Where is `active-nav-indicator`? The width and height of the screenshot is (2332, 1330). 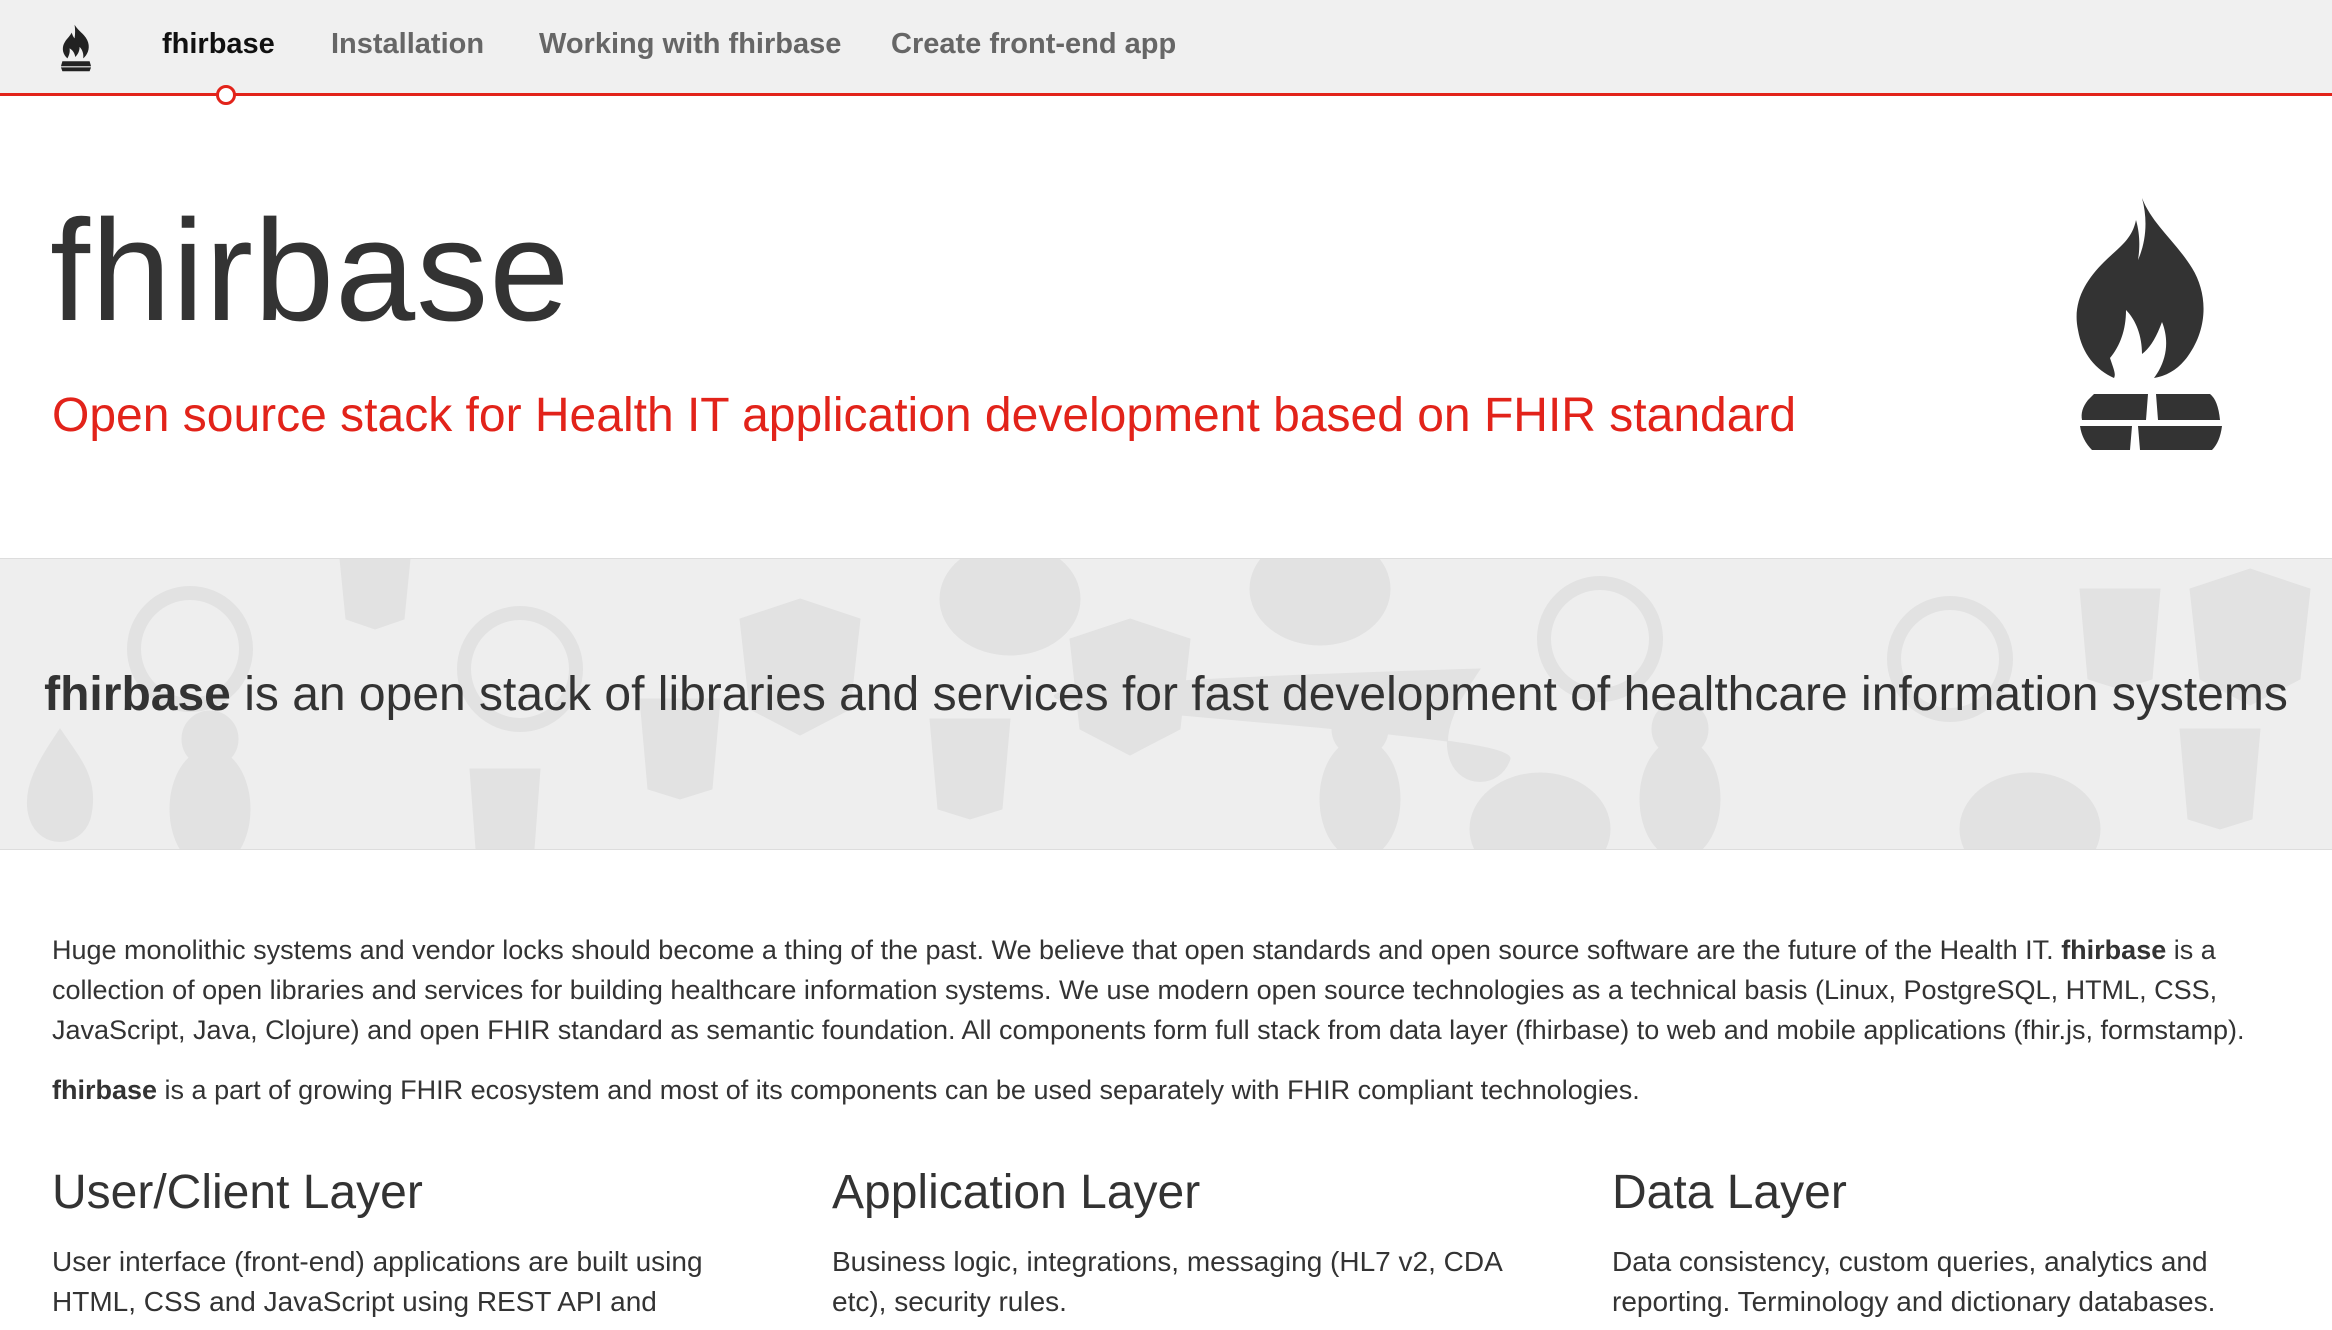 active-nav-indicator is located at coordinates (226, 95).